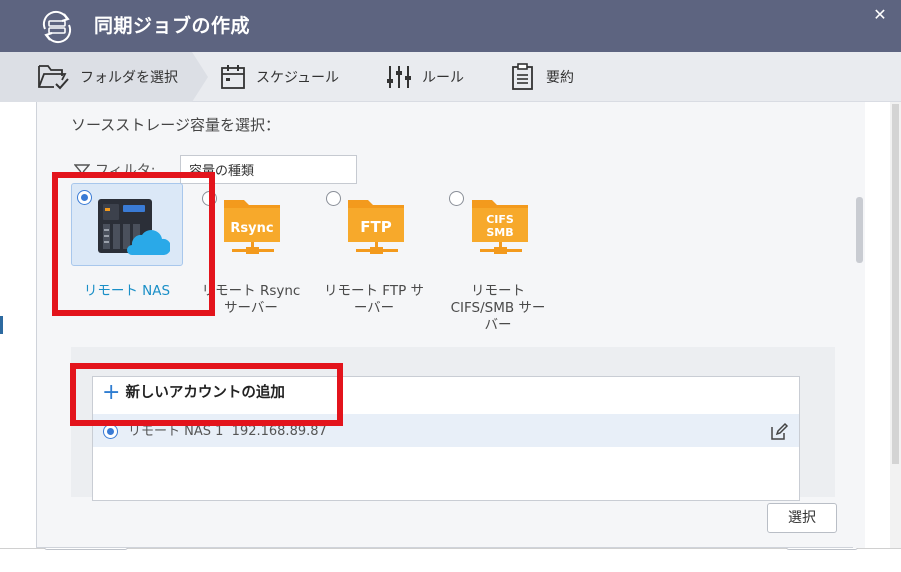  Describe the element at coordinates (129, 78) in the screenshot. I see `step-label: フォルダを選択` at that location.